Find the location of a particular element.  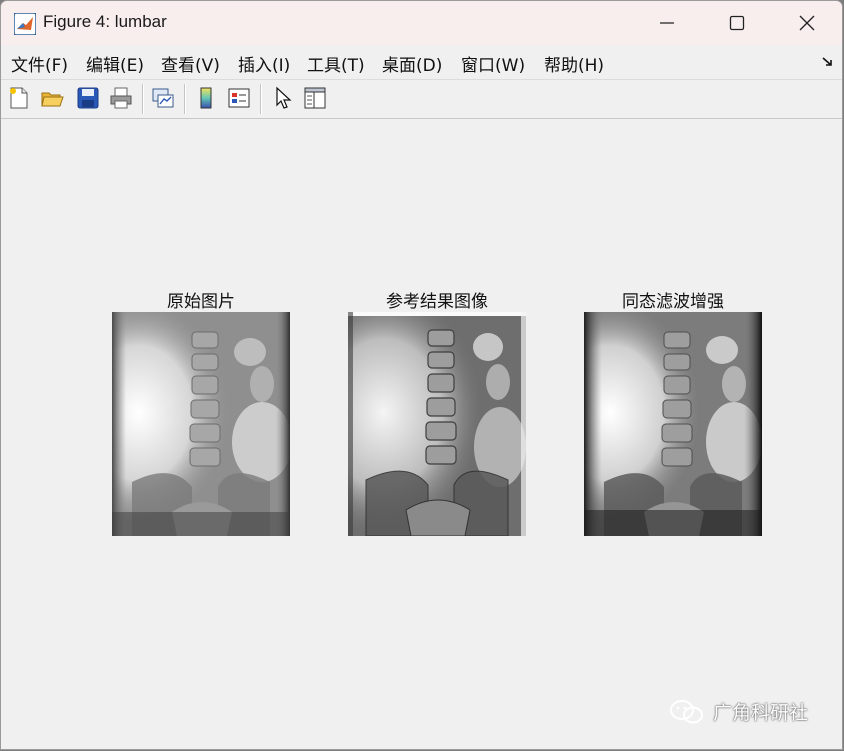

maximize-button is located at coordinates (738, 23).